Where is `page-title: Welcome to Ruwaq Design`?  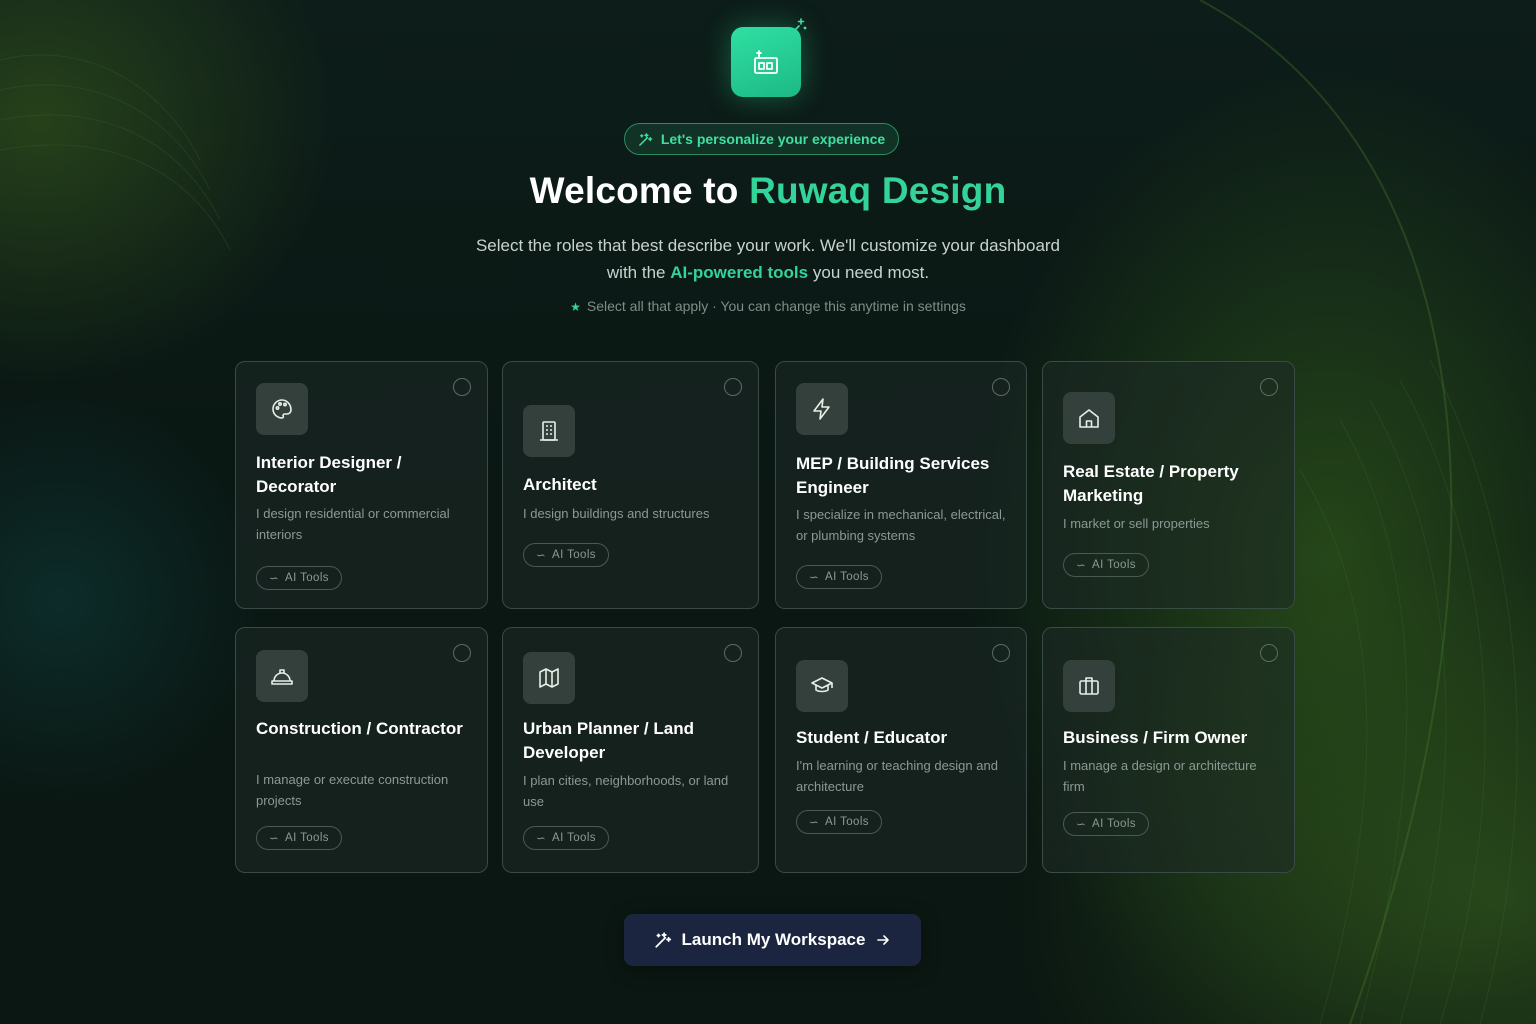
page-title: Welcome to Ruwaq Design is located at coordinates (768, 191).